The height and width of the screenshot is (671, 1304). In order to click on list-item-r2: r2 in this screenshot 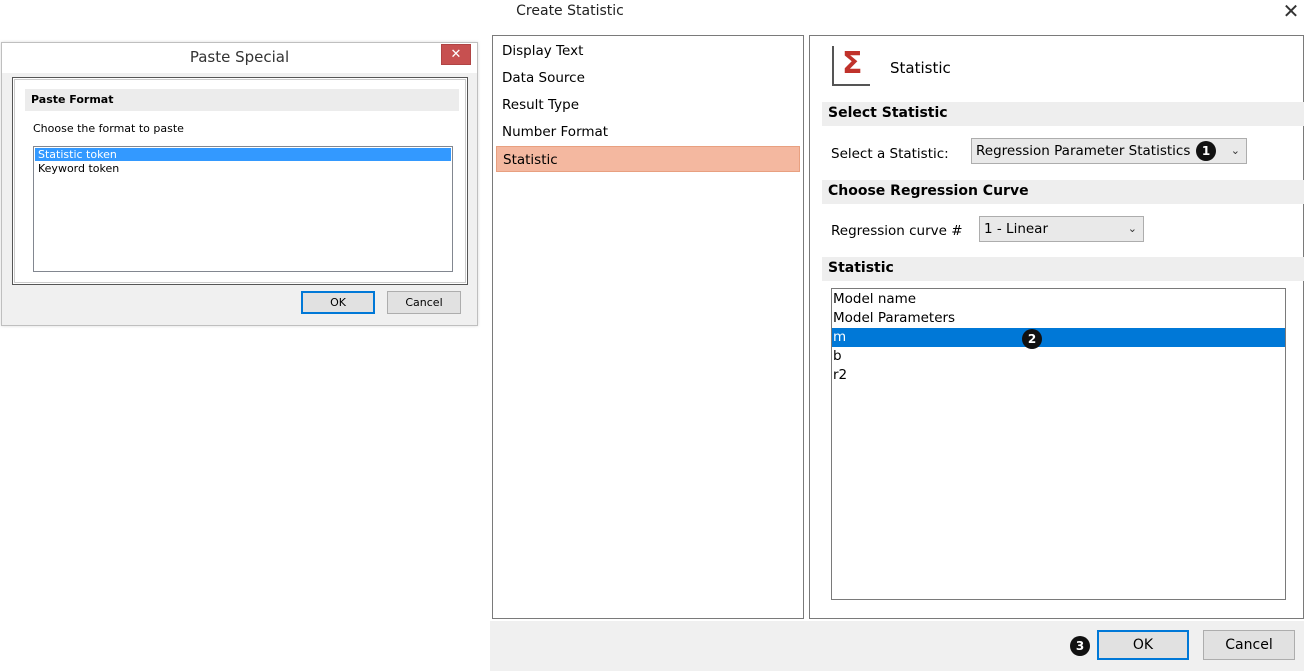, I will do `click(1058, 375)`.